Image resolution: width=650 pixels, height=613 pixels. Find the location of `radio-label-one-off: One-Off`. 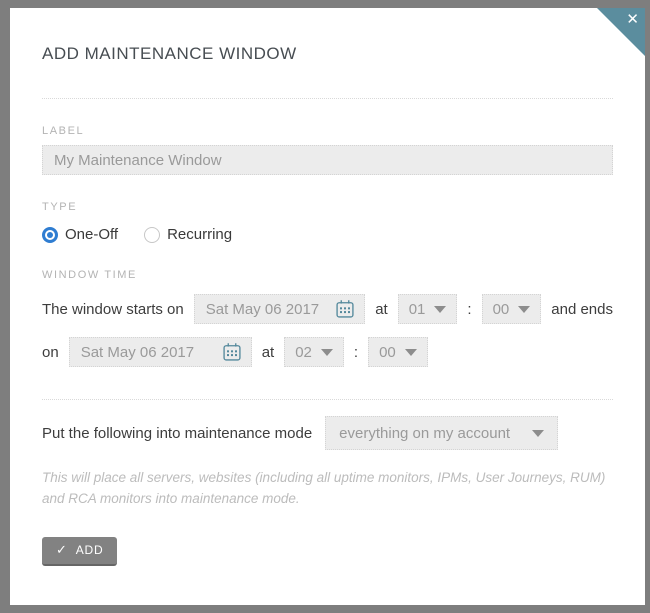

radio-label-one-off: One-Off is located at coordinates (92, 234).